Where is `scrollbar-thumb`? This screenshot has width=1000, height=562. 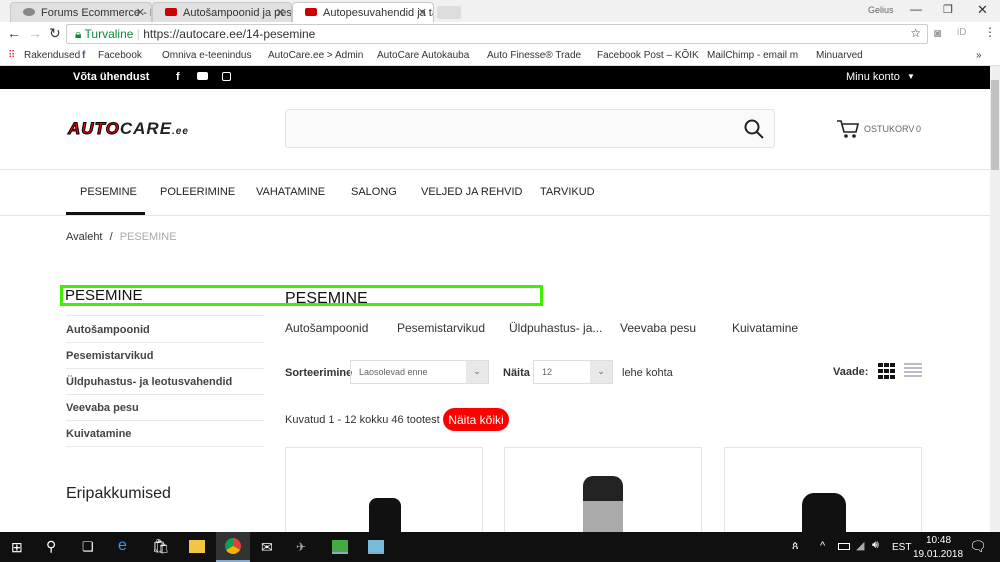
scrollbar-thumb is located at coordinates (995, 125).